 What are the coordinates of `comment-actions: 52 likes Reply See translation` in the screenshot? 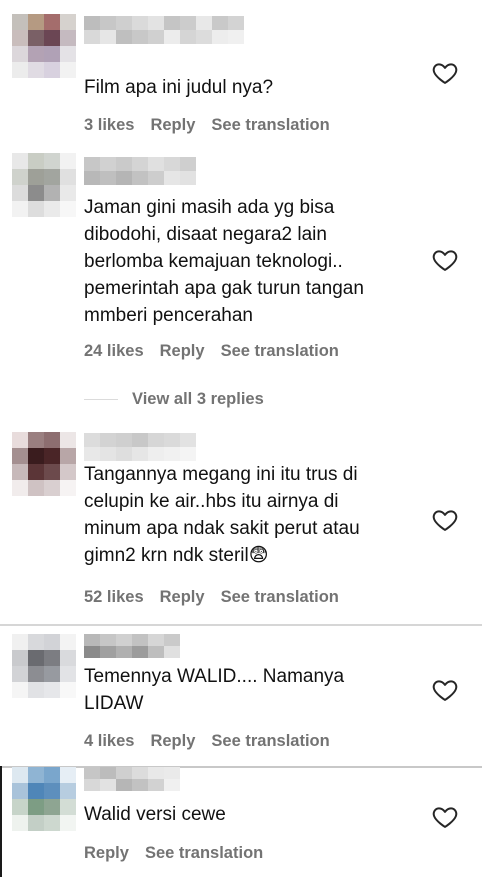 It's located at (219, 597).